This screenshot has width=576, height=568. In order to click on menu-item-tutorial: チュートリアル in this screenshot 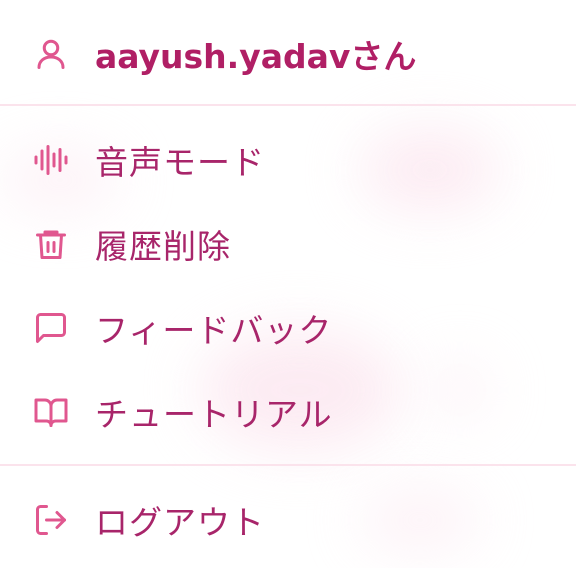, I will do `click(288, 412)`.